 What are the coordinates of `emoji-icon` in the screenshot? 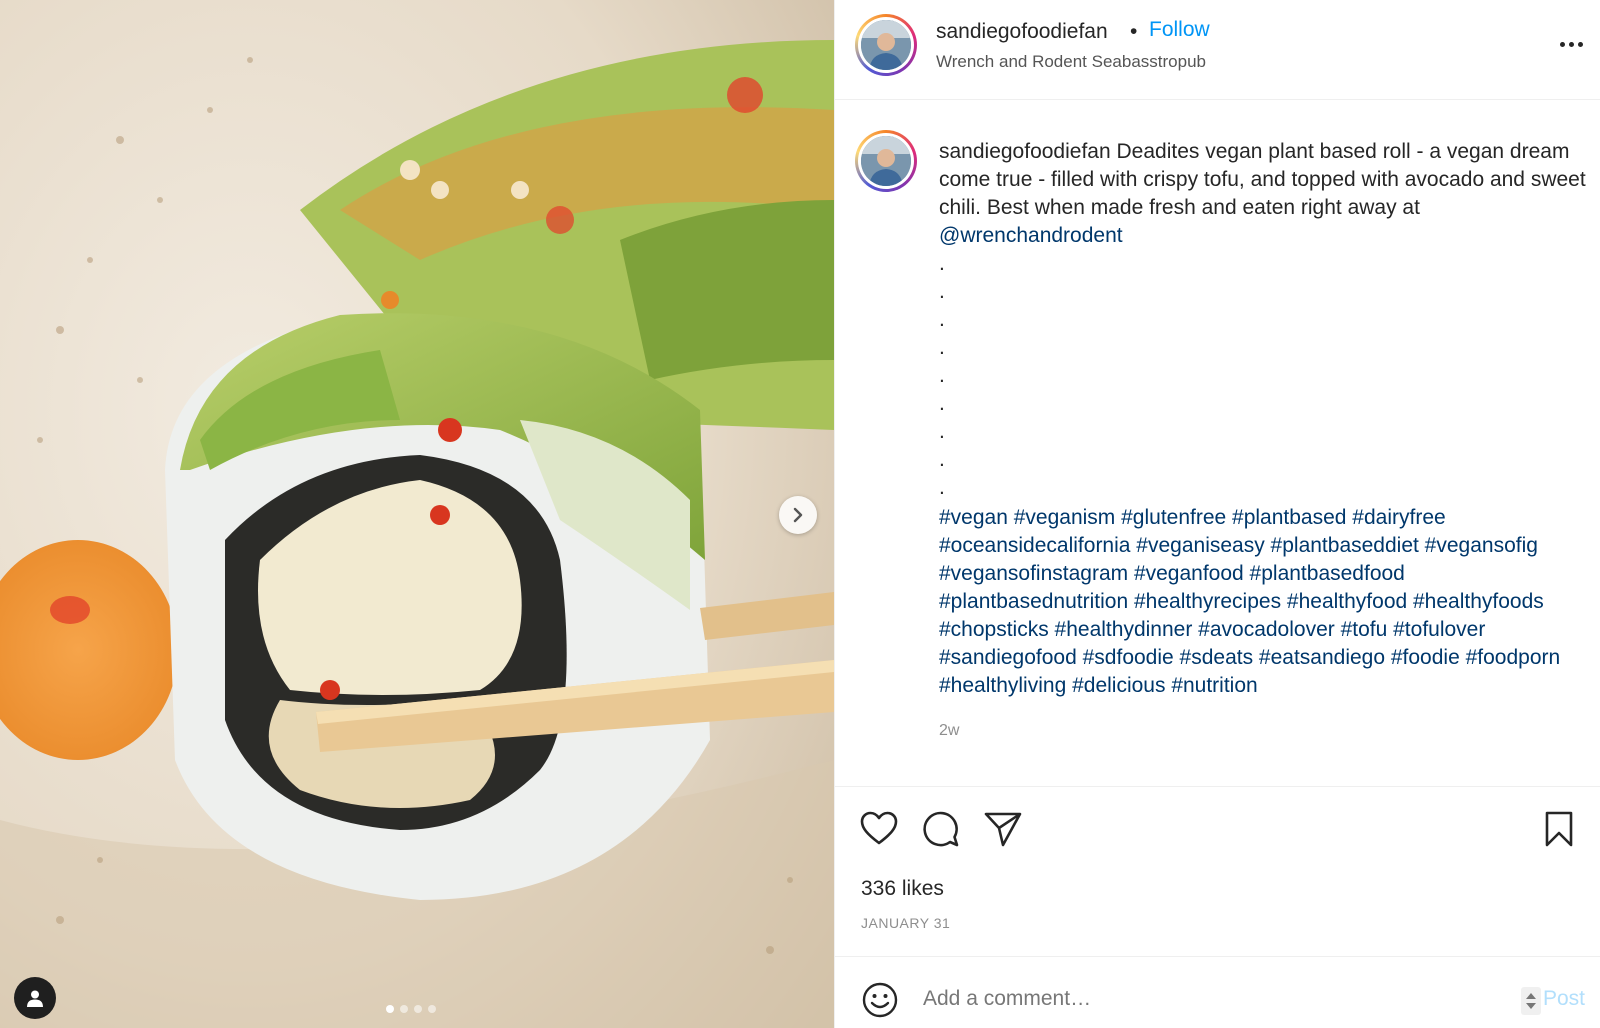 It's located at (880, 1000).